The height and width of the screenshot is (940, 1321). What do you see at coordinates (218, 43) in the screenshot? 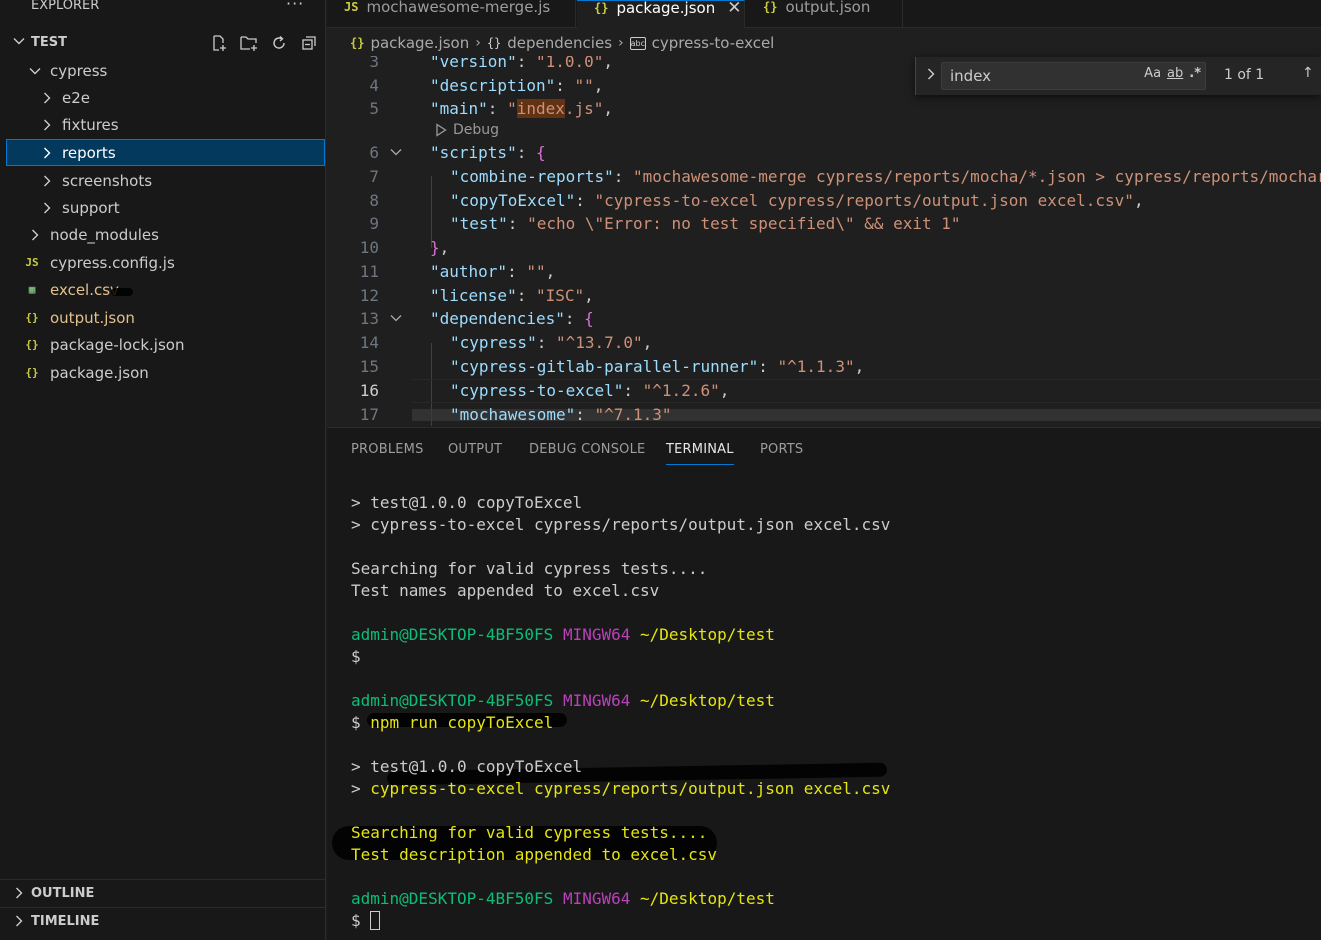
I see `new-file-icon` at bounding box center [218, 43].